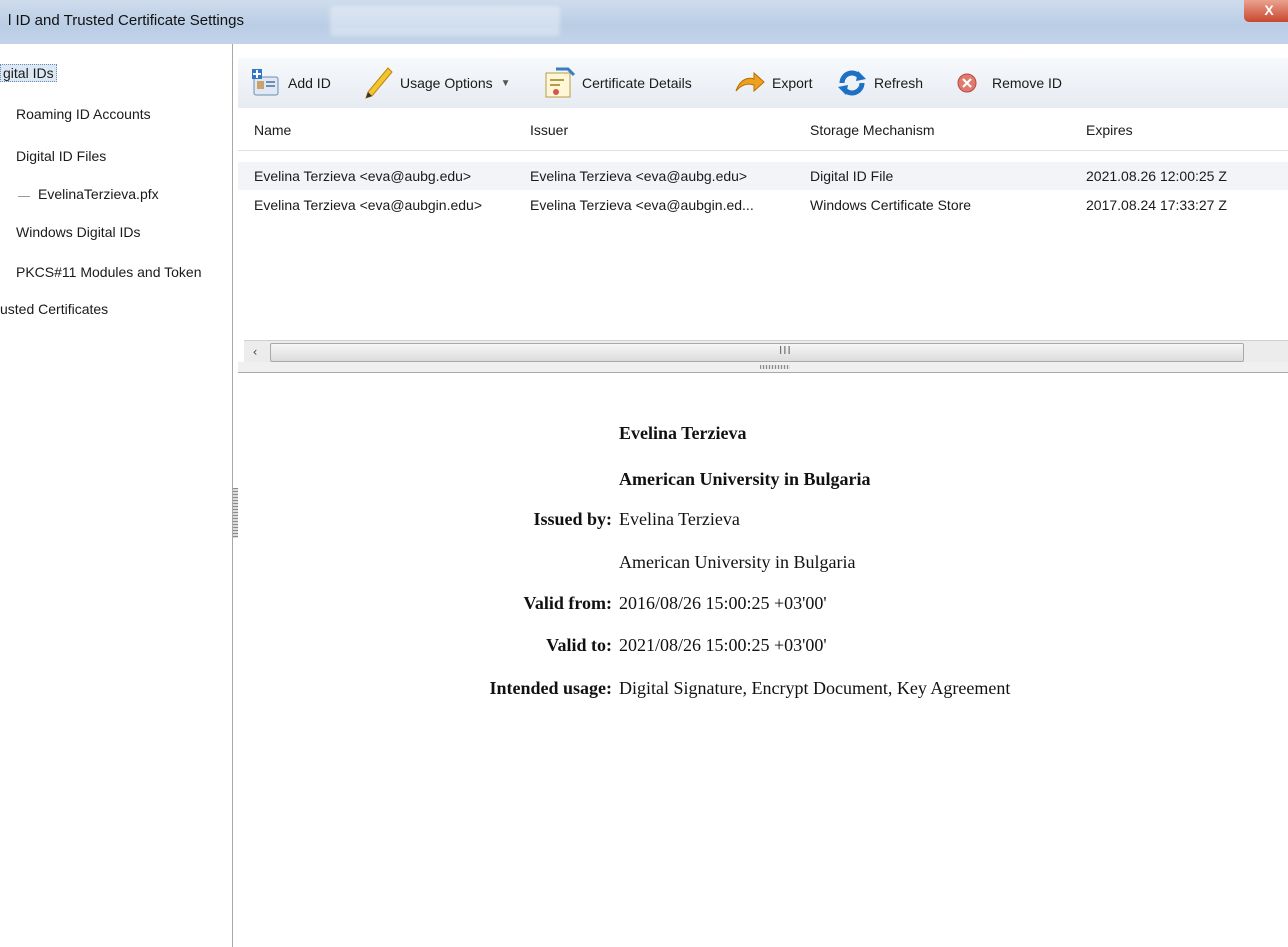 This screenshot has height=947, width=1288. What do you see at coordinates (550, 688) in the screenshot?
I see `intended-usage-label: Intended usage:` at bounding box center [550, 688].